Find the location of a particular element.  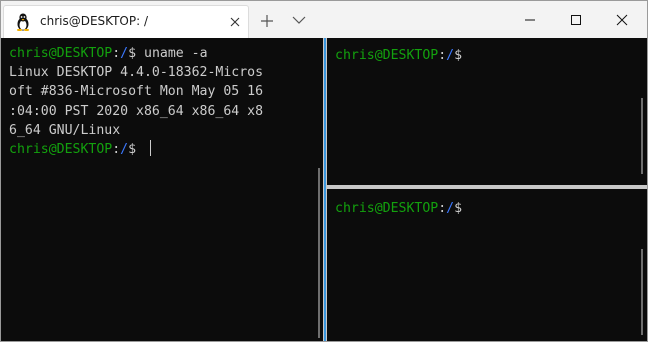

prompt-line: chris@DESKTOP:/$ uname -a is located at coordinates (166, 53).